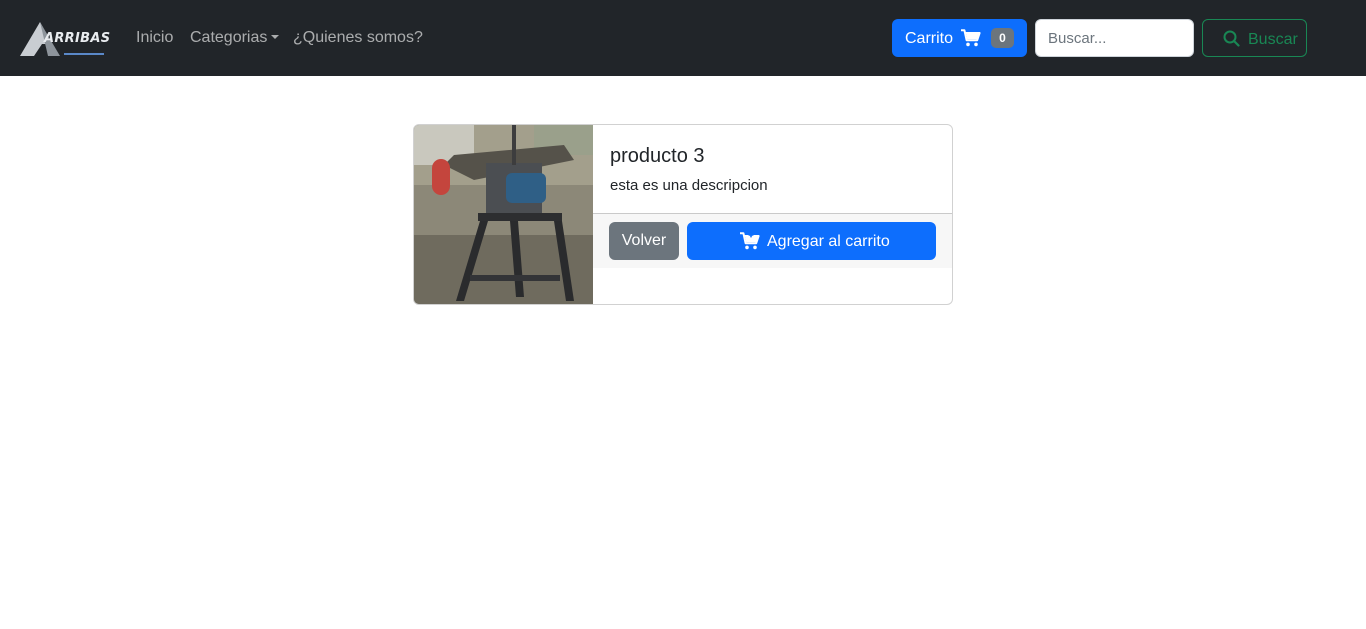  I want to click on brand-logo: ARRIBAS, so click(64, 38).